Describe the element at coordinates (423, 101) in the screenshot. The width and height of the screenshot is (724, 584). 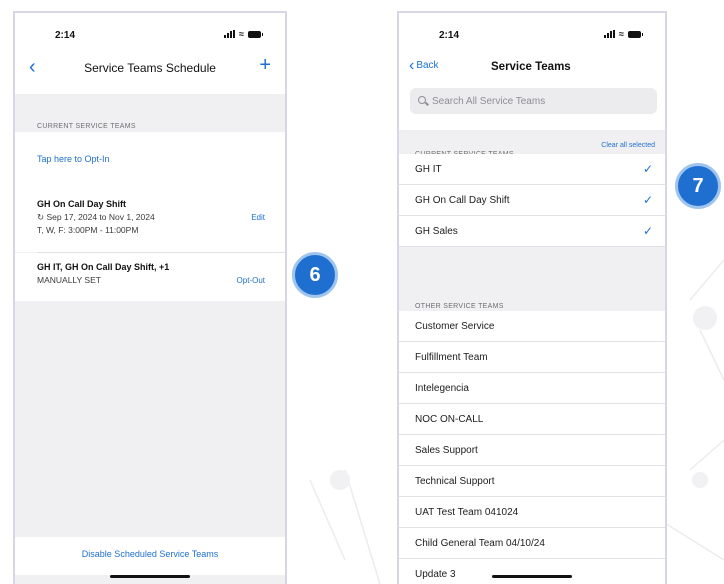
I see `search-icon` at that location.